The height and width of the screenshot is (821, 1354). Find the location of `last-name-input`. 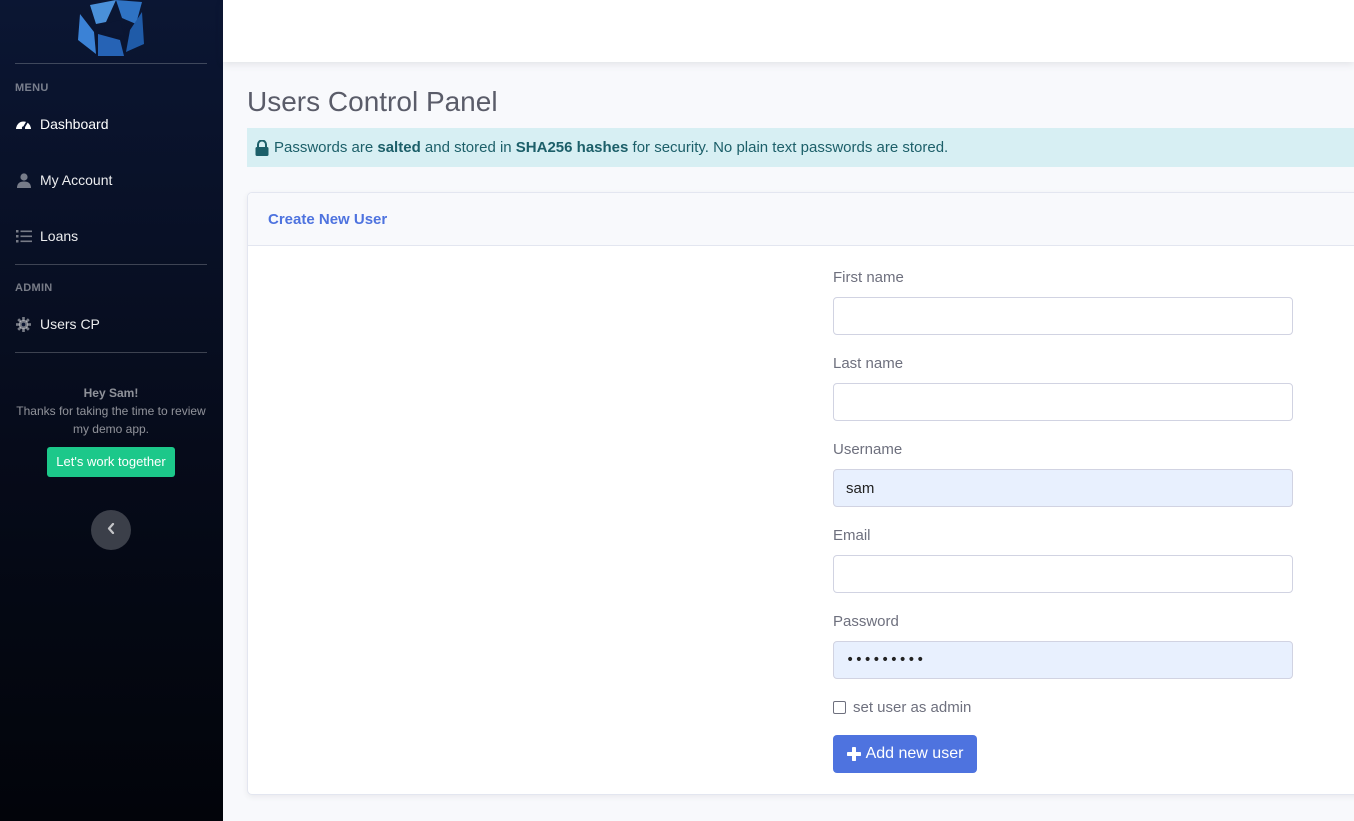

last-name-input is located at coordinates (1063, 402).